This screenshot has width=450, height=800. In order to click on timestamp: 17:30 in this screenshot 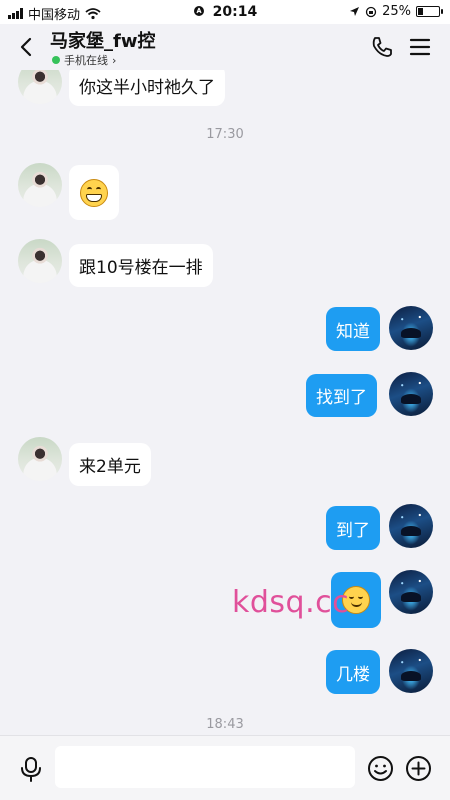, I will do `click(225, 134)`.